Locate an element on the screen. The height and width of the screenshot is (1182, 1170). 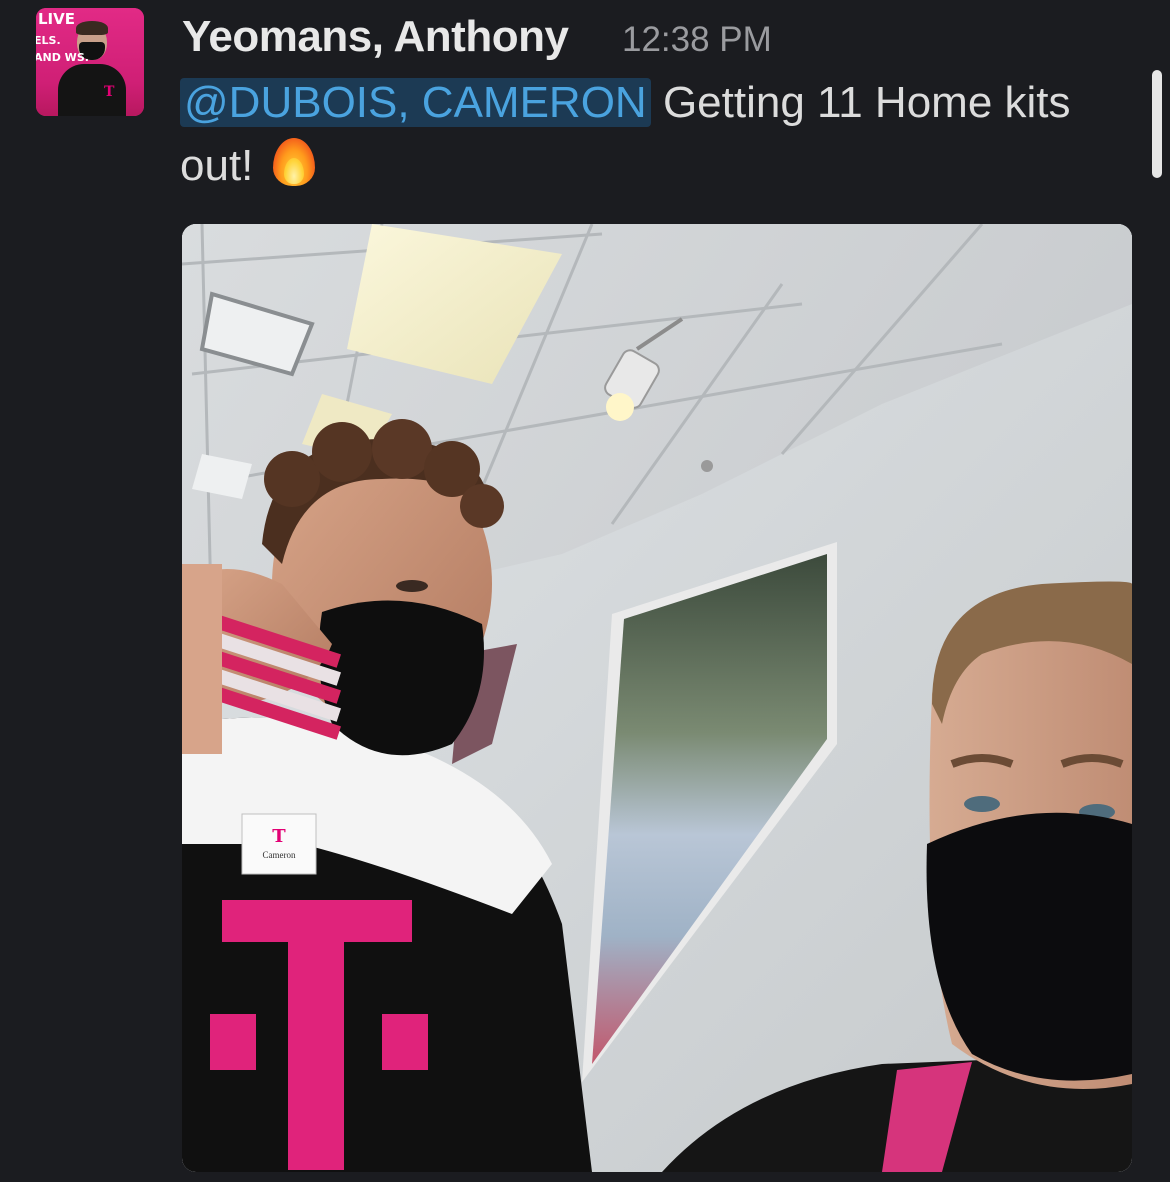
avatar-person-hair is located at coordinates (92, 28).